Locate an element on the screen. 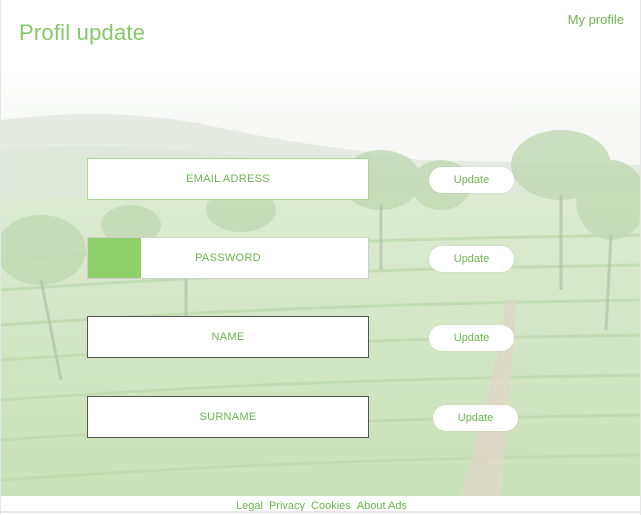  password-placeholder: PASSWORD is located at coordinates (228, 258).